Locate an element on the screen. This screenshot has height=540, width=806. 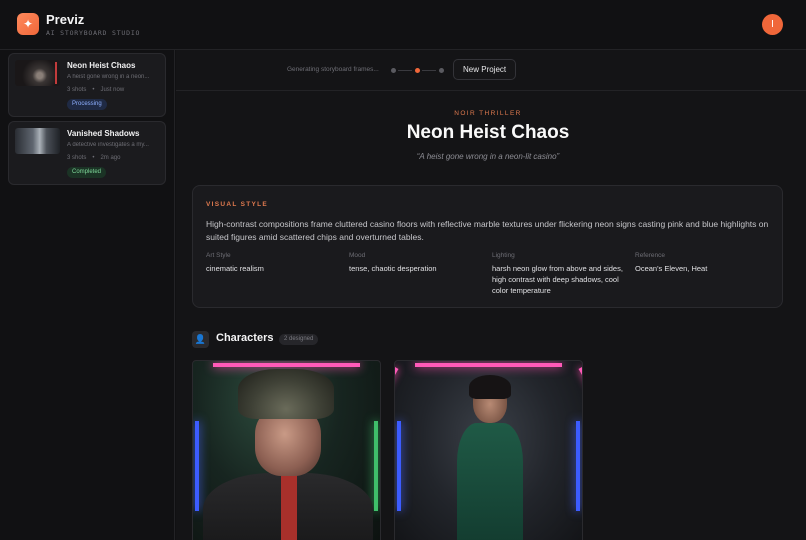
status-badge: Completed is located at coordinates (87, 172).